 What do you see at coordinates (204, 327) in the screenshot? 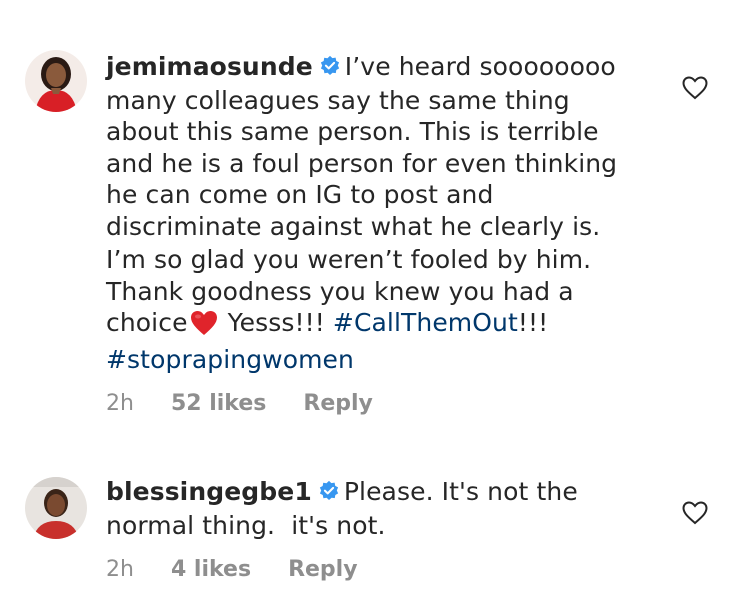
I see `red-heart-icon` at bounding box center [204, 327].